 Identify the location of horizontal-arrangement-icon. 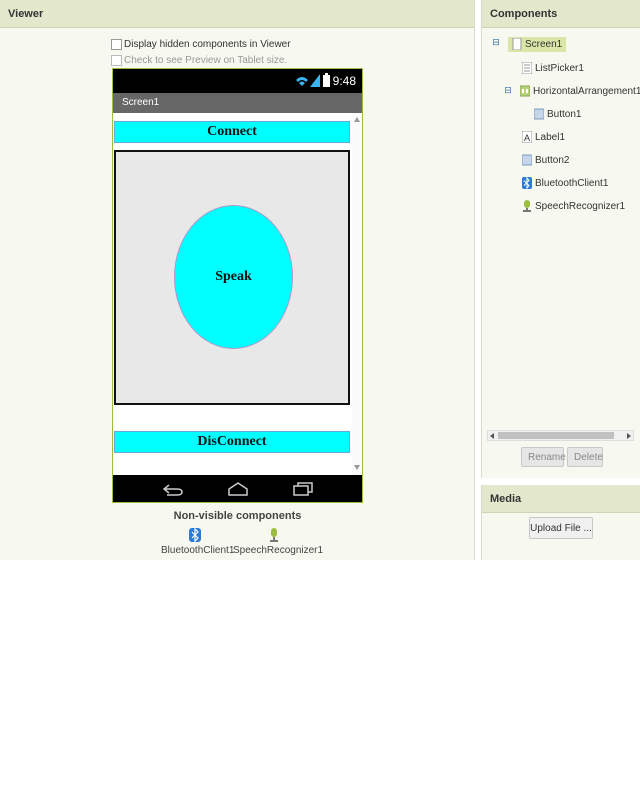
(525, 91).